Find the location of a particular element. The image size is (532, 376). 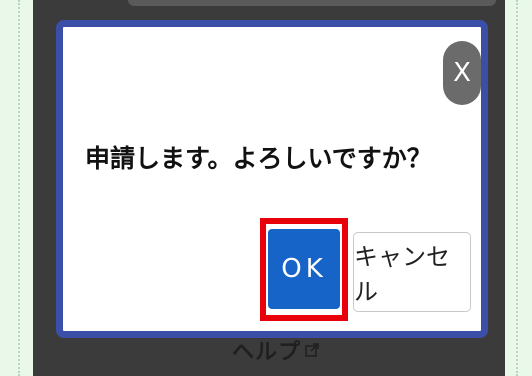

close-icon: X is located at coordinates (462, 73).